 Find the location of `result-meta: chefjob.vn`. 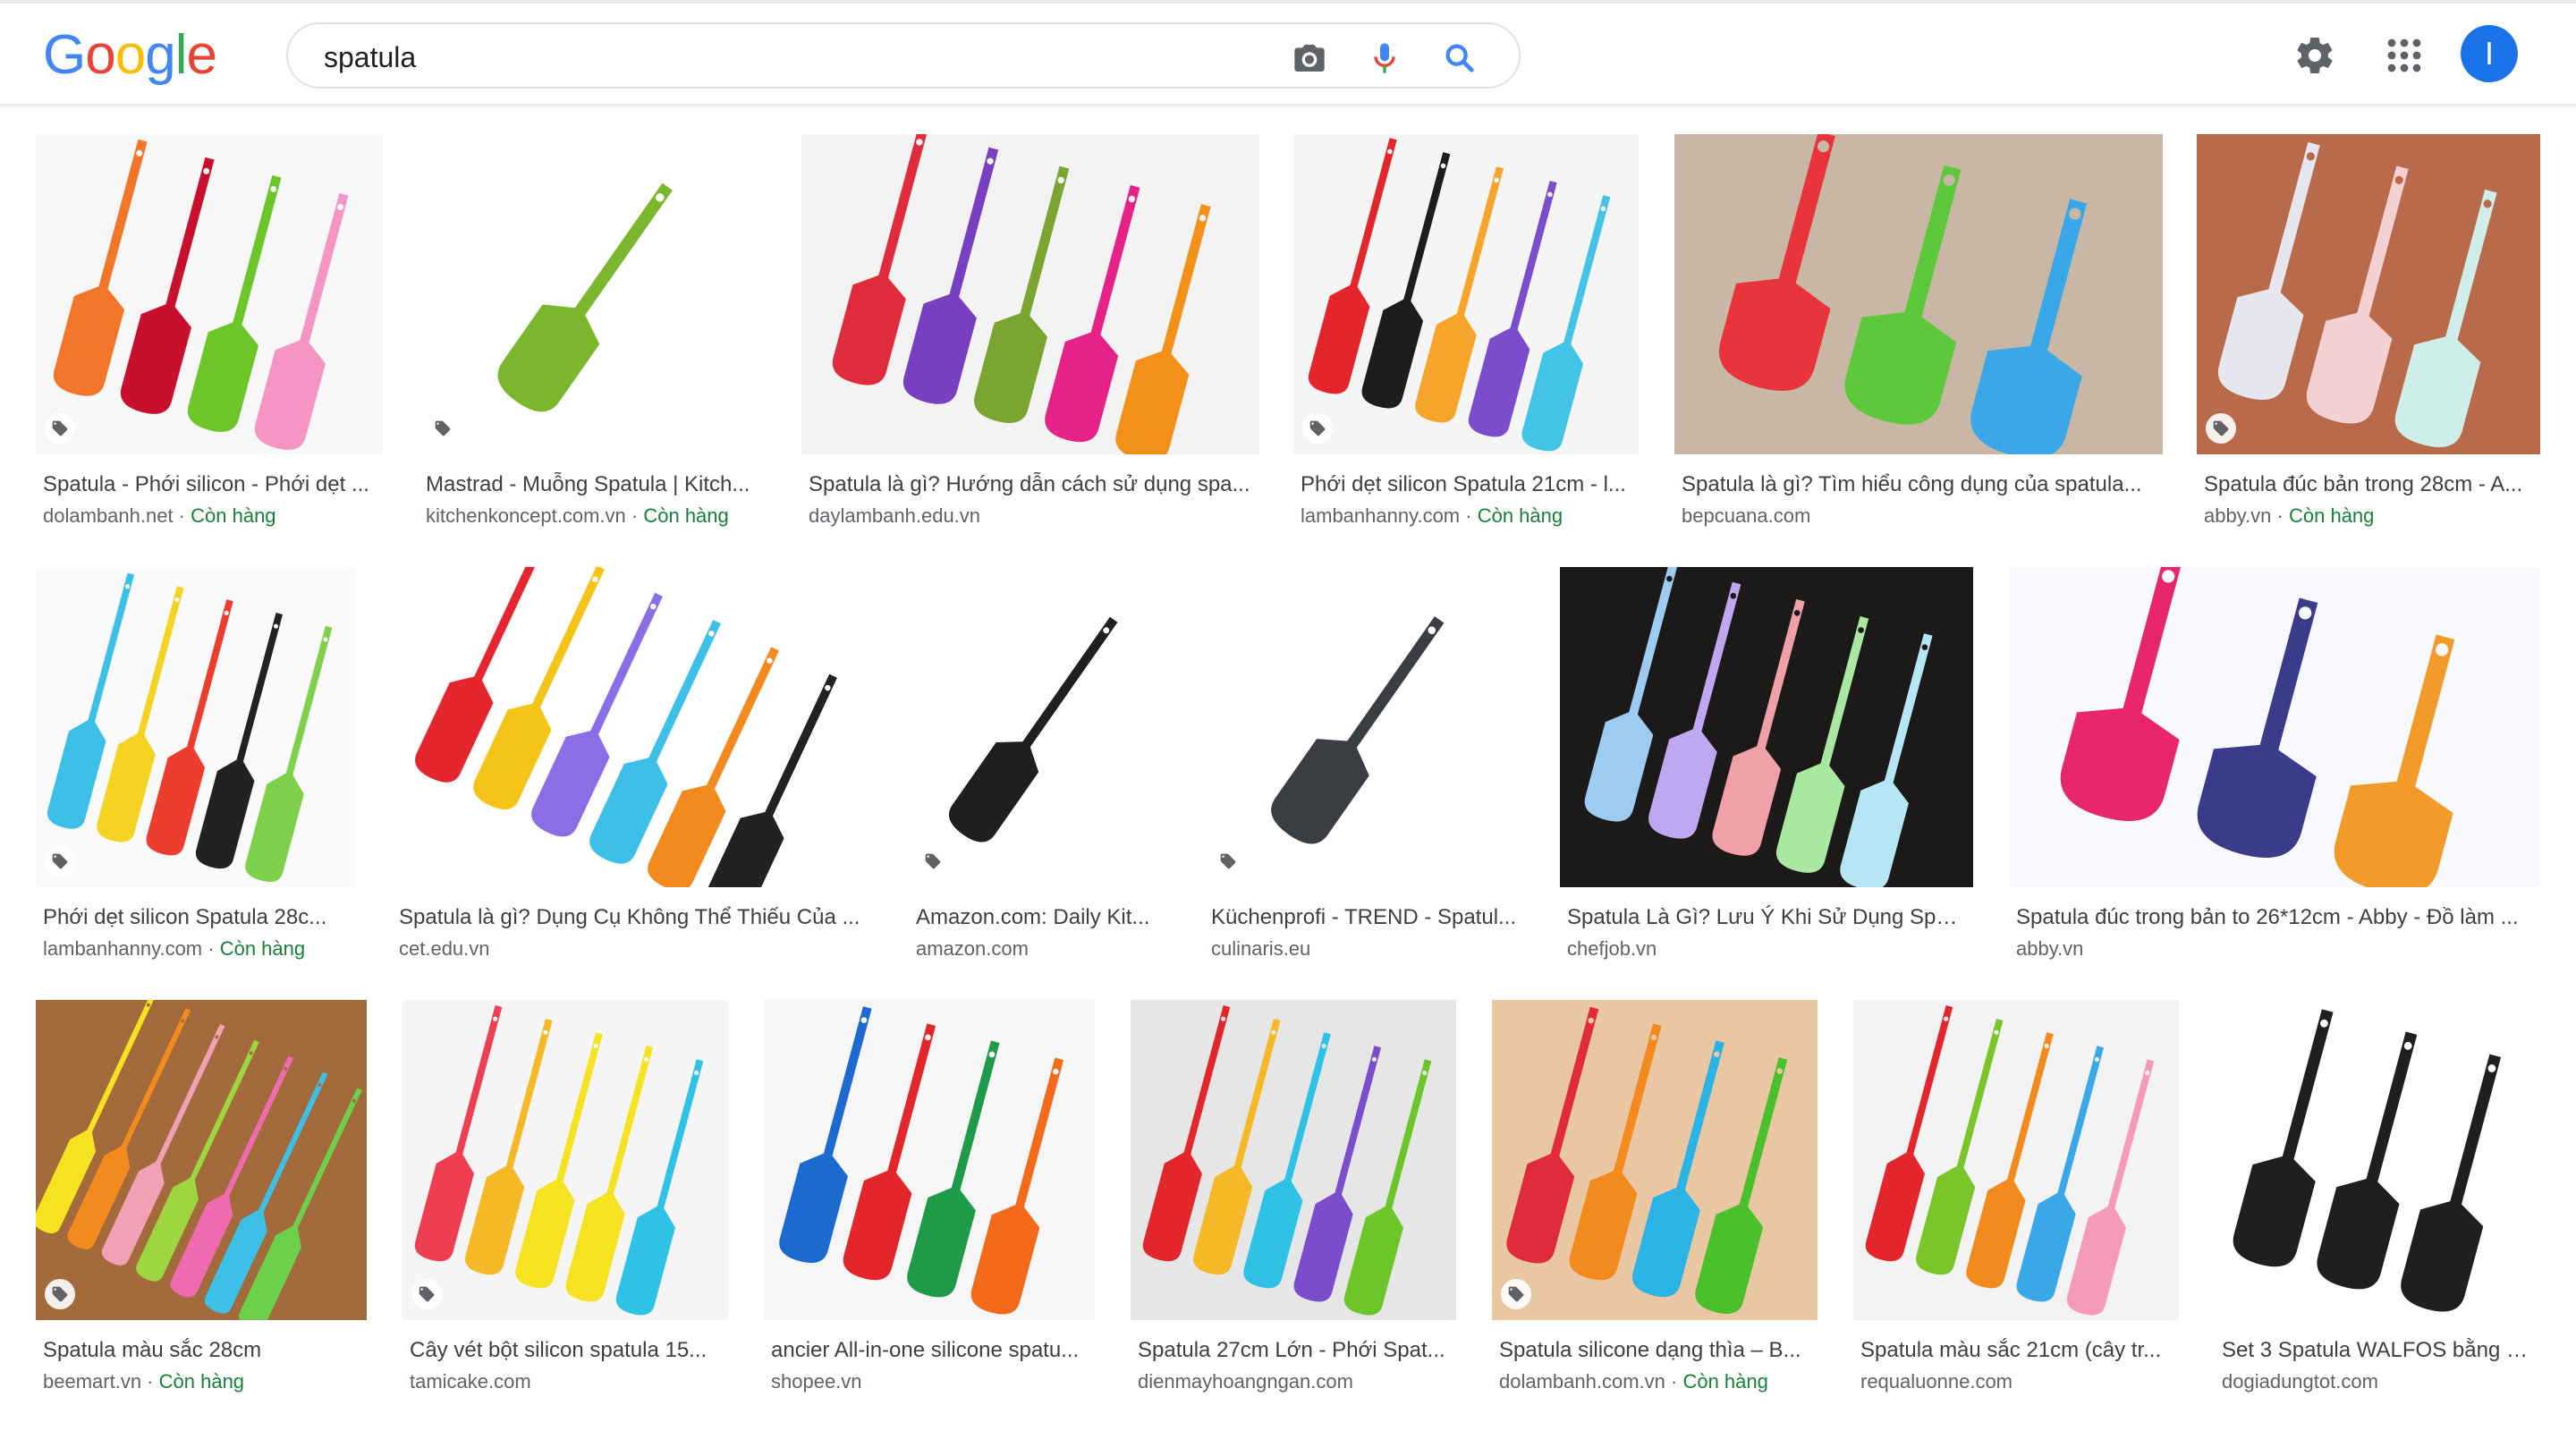

result-meta: chefjob.vn is located at coordinates (1612, 949).